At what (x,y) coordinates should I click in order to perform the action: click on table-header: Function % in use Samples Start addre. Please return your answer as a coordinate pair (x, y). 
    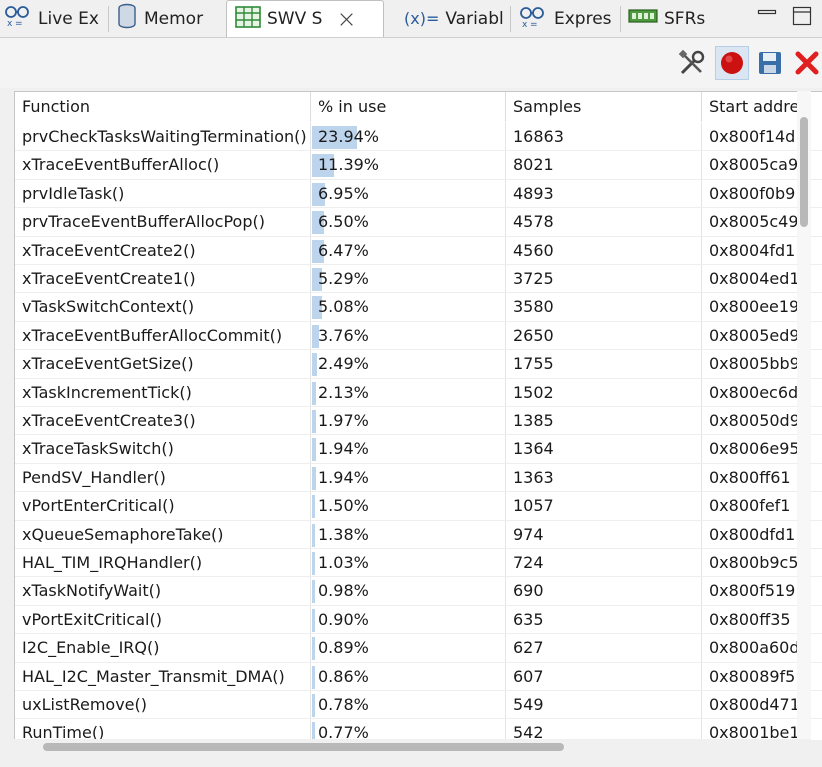
    Looking at the image, I should click on (418, 107).